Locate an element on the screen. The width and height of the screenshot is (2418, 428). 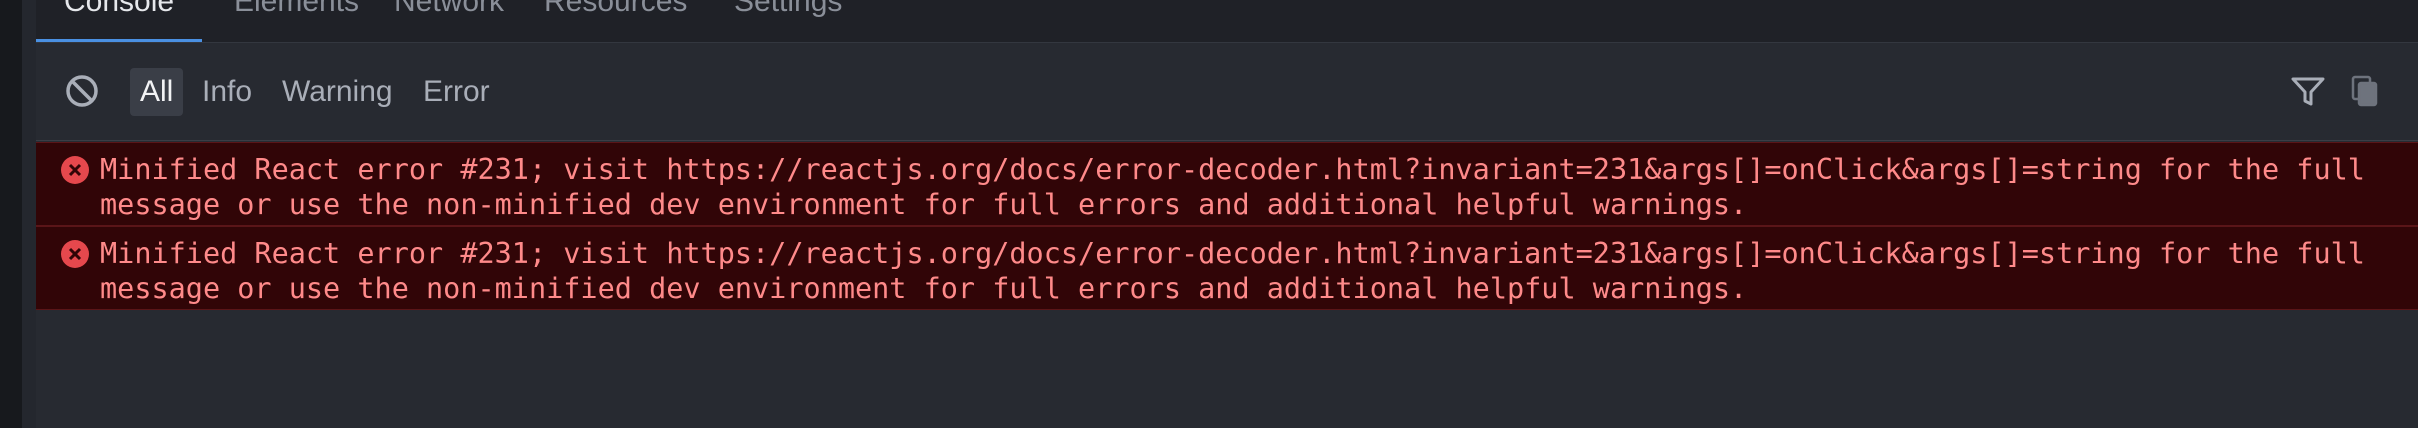
copy-icon is located at coordinates (2364, 91).